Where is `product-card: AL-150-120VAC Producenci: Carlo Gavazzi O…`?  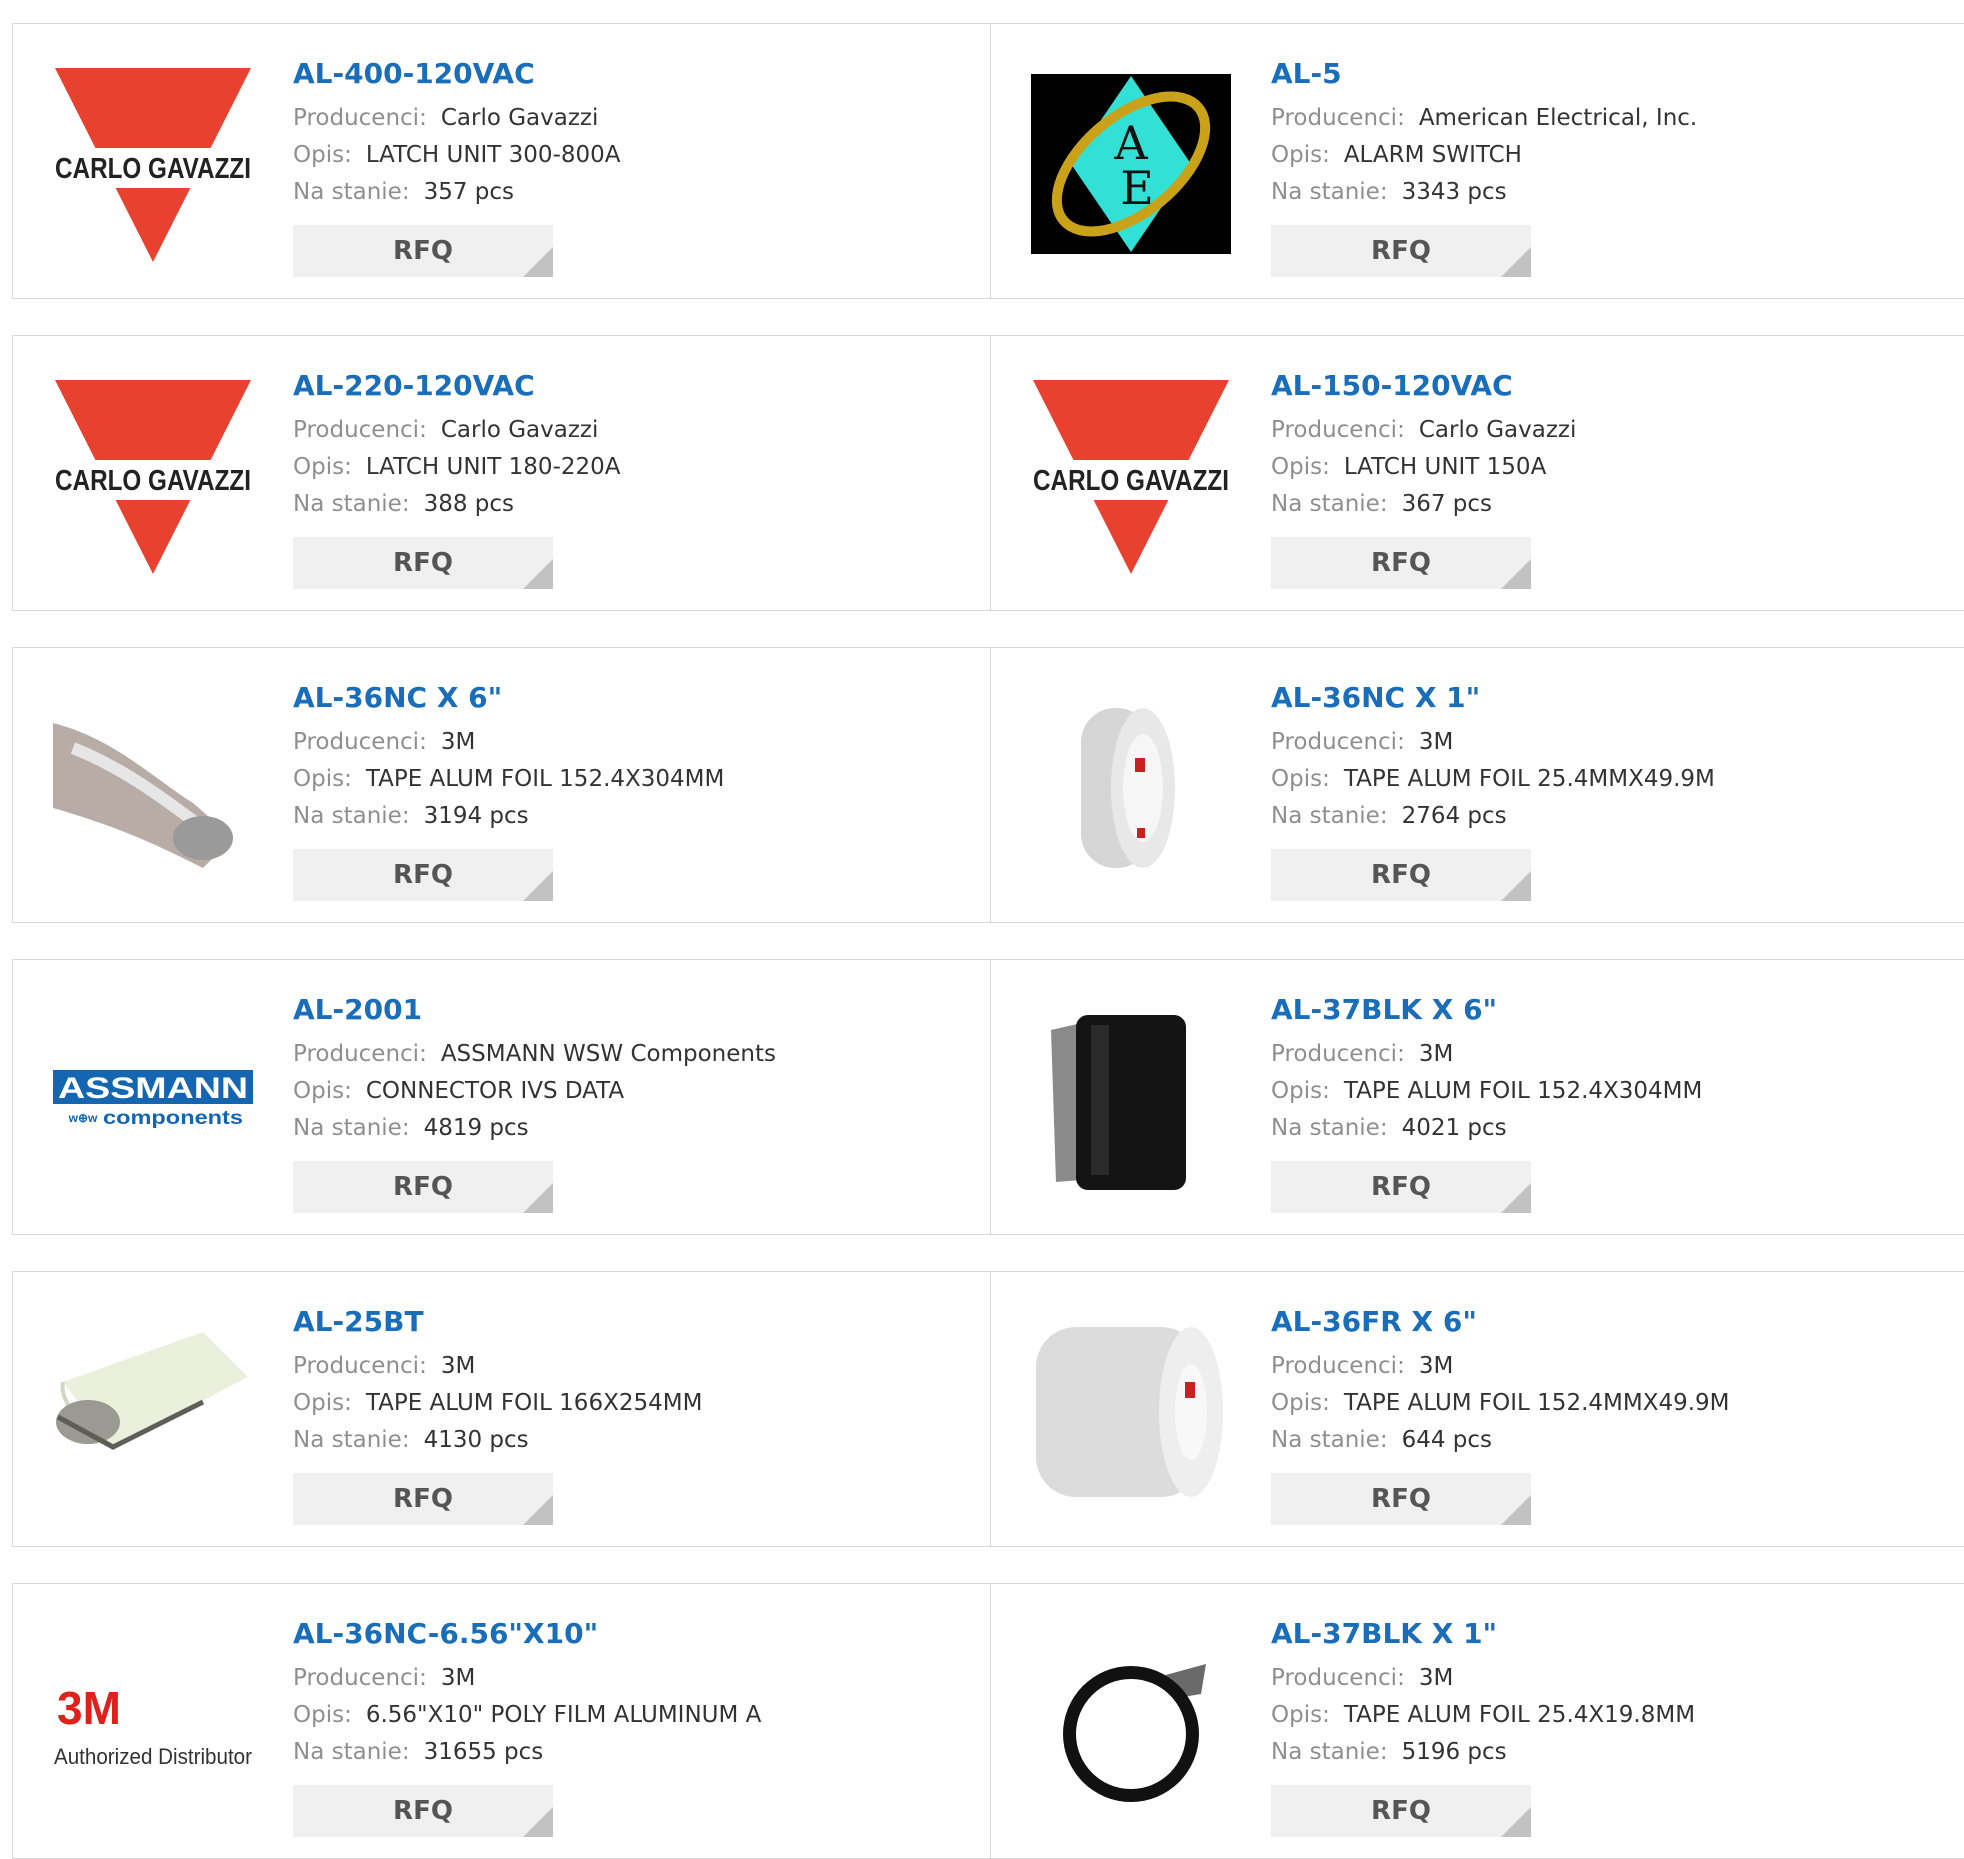
product-card: AL-150-120VAC Producenci: Carlo Gavazzi O… is located at coordinates (1477, 473).